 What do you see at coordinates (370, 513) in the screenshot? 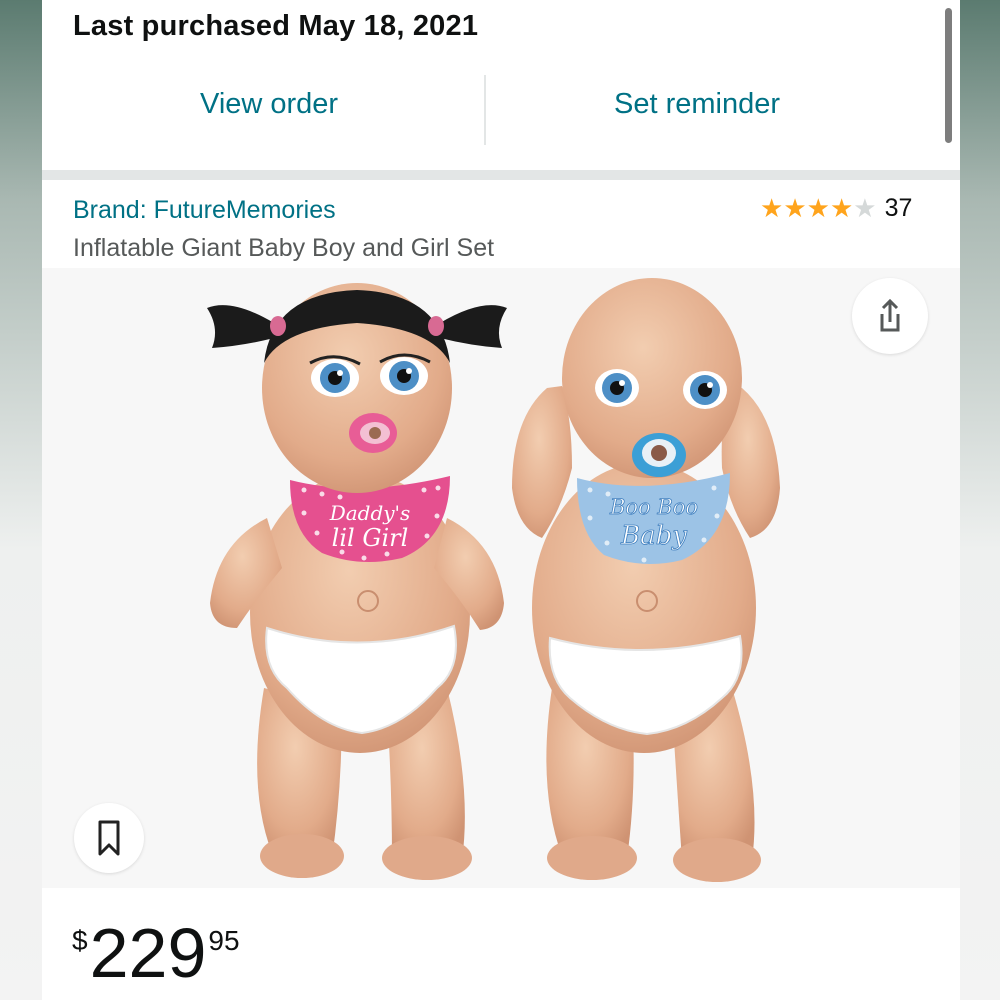
I see `svg-text: Daddy's` at bounding box center [370, 513].